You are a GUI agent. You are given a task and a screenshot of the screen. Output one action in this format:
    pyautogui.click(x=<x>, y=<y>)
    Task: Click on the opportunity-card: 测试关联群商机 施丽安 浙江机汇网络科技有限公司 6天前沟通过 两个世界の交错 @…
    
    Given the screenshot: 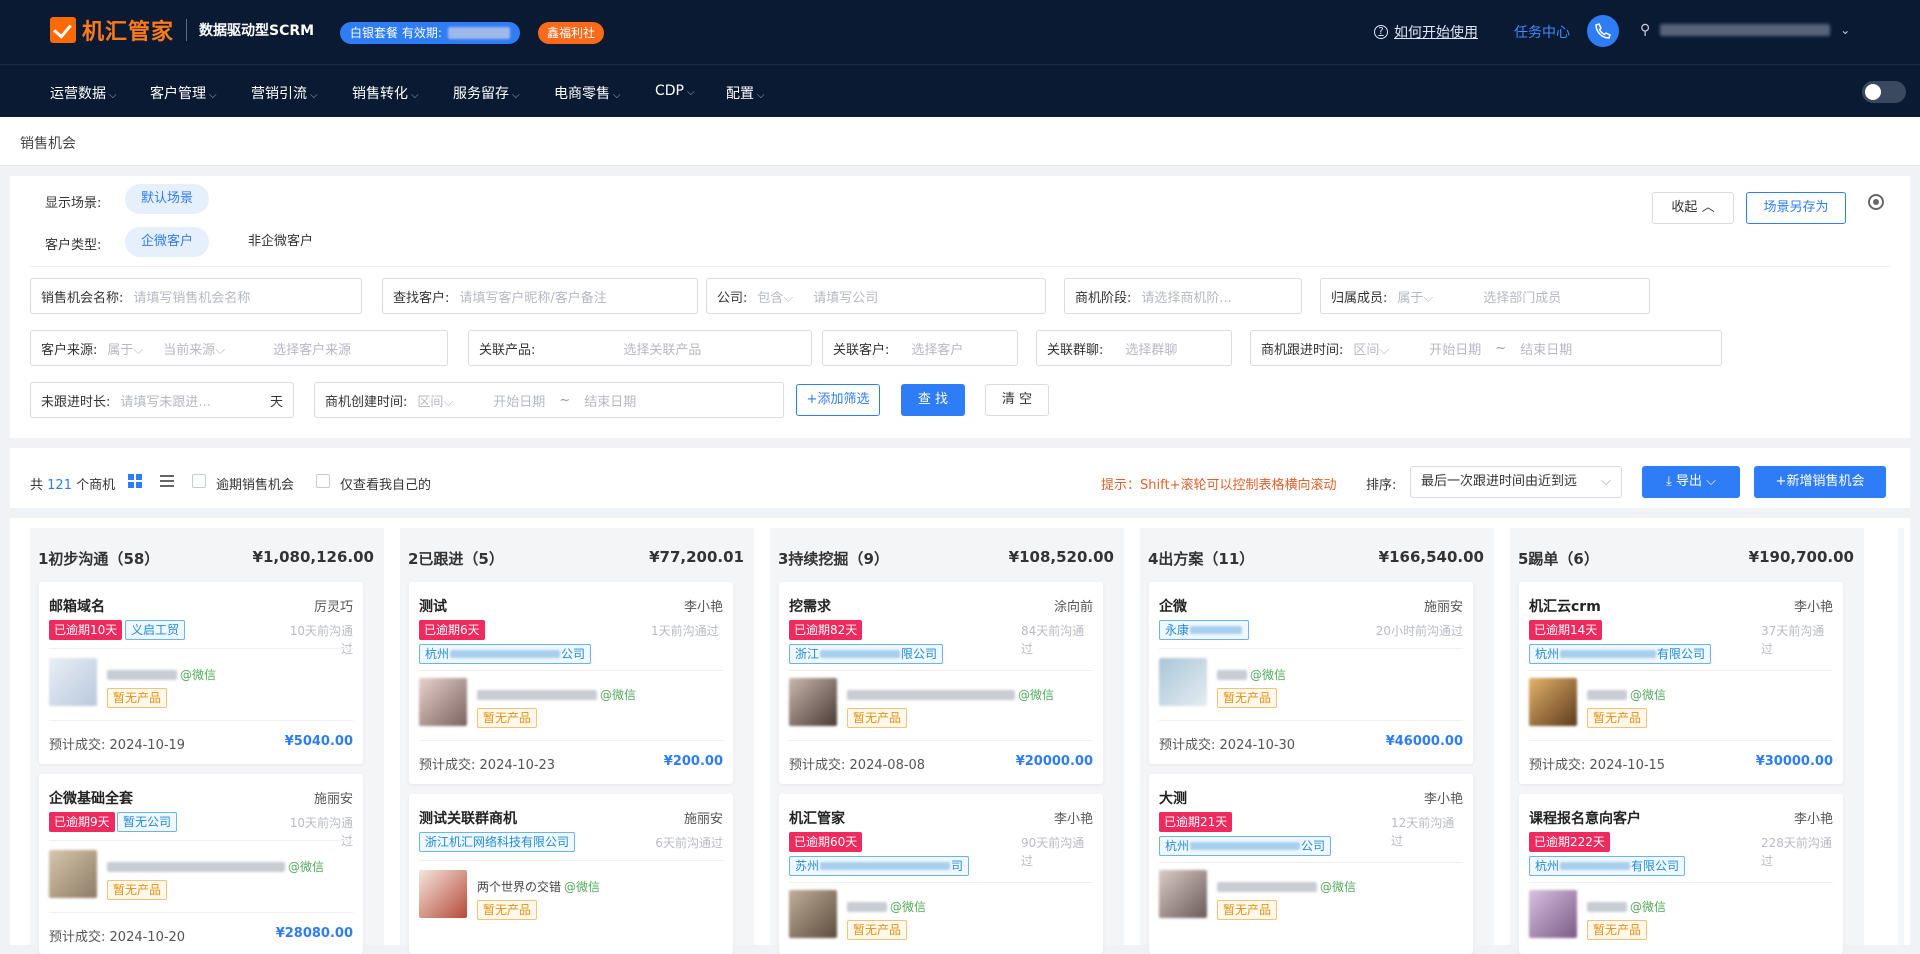 What is the action you would take?
    pyautogui.click(x=571, y=874)
    